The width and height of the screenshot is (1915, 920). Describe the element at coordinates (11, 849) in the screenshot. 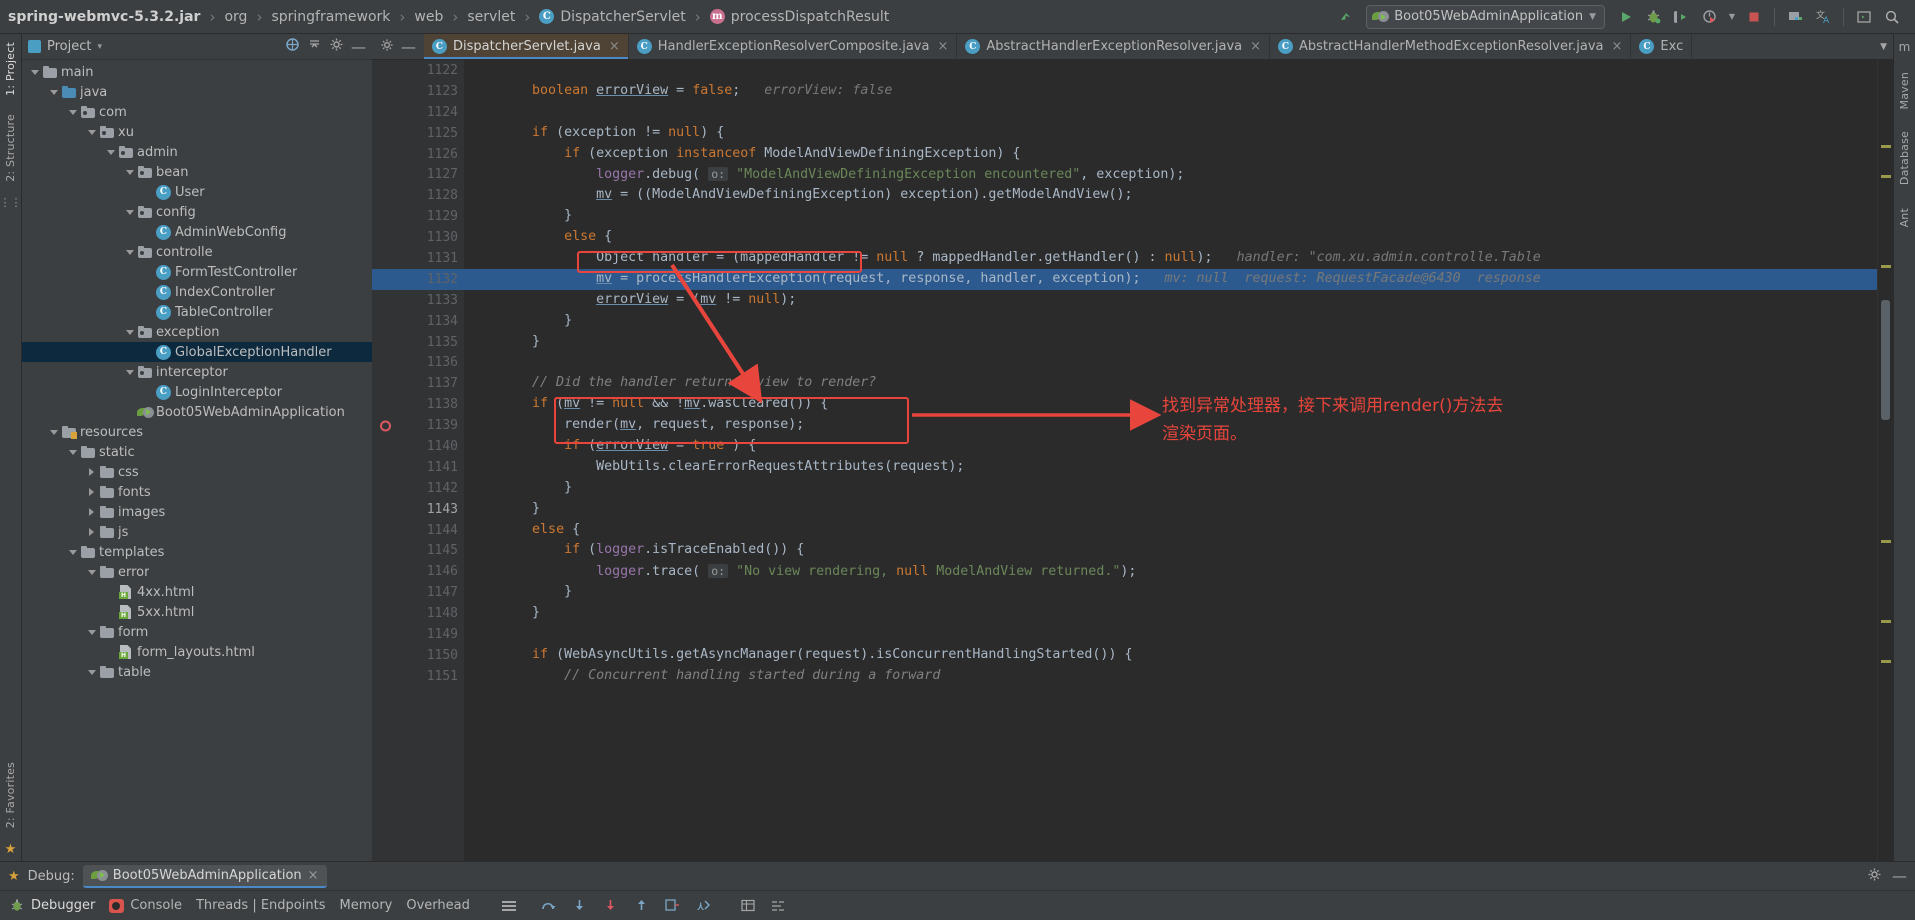

I see `star-icon: ★` at that location.